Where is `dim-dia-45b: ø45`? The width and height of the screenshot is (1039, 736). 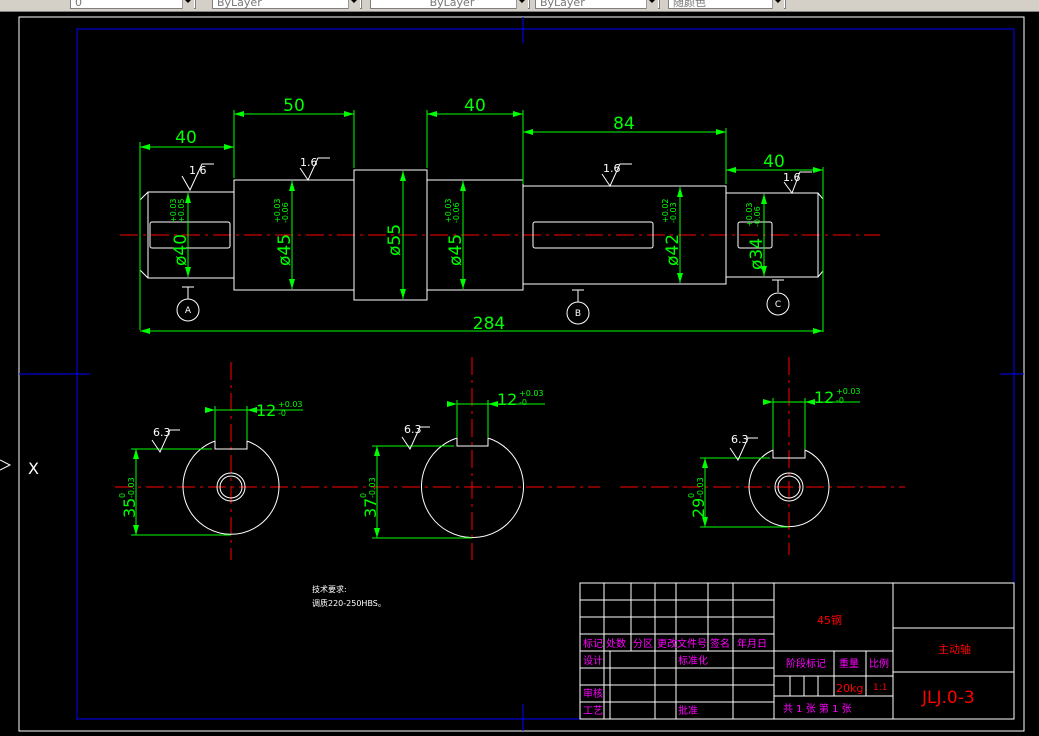
dim-dia-45b: ø45 is located at coordinates (456, 250).